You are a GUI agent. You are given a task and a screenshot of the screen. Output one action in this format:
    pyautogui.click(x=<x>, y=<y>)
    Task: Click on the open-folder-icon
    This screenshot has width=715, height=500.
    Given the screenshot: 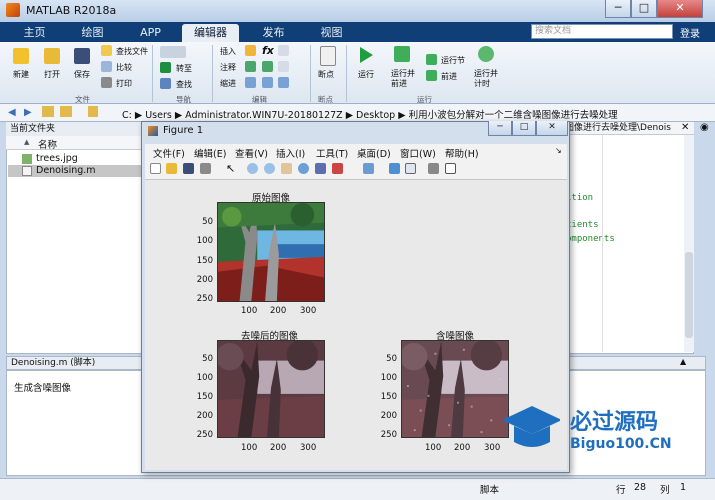 What is the action you would take?
    pyautogui.click(x=52, y=56)
    